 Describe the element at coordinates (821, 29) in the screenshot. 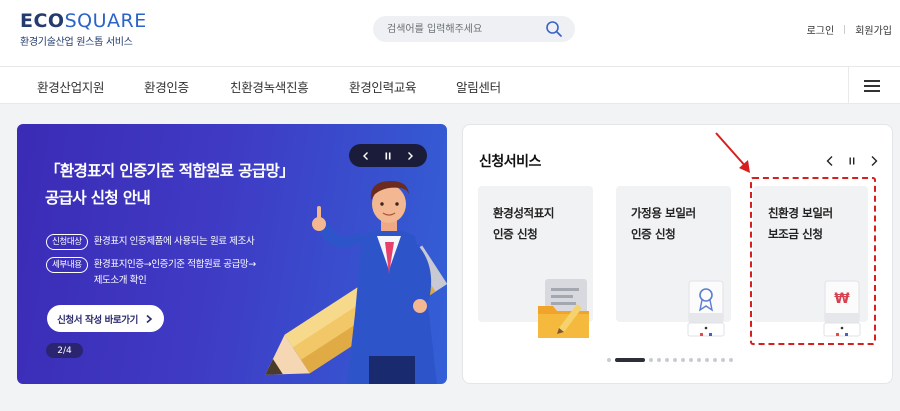

I see `login-link: 로그인` at that location.